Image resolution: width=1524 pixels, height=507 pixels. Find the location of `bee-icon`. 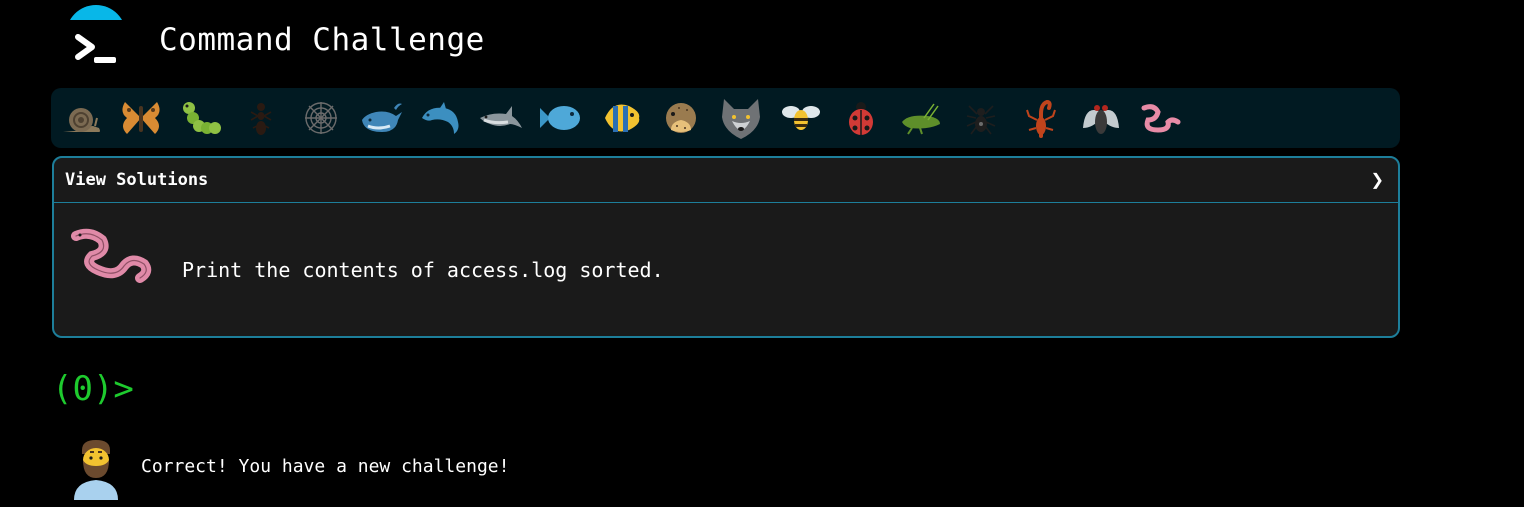

bee-icon is located at coordinates (801, 118).